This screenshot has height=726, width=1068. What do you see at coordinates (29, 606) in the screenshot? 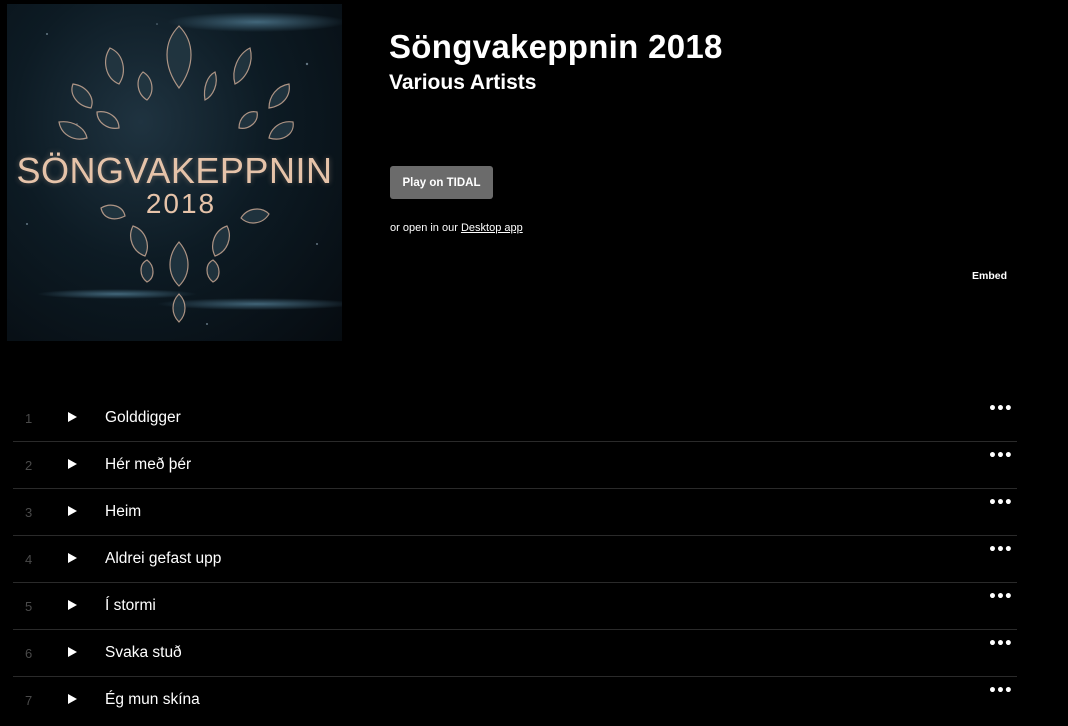
I see `track-number: 5` at bounding box center [29, 606].